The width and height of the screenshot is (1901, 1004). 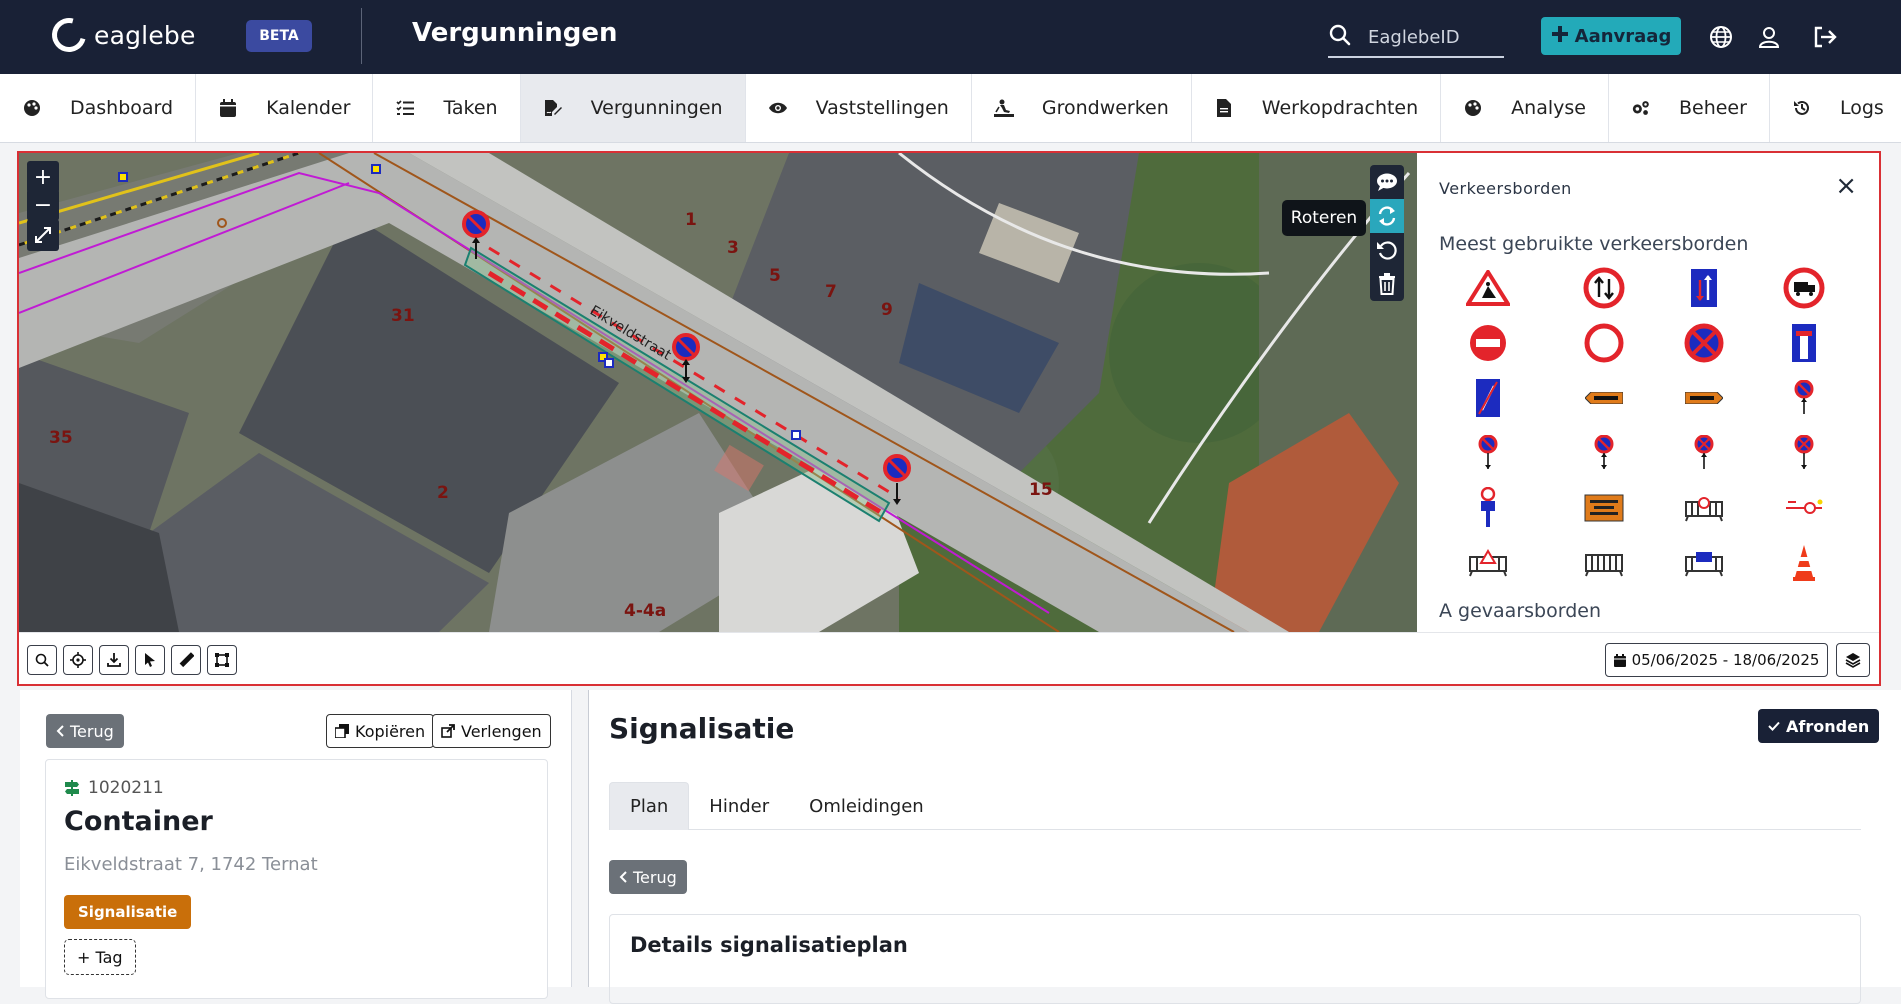 I want to click on tab-logs: Logs, so click(x=1835, y=108).